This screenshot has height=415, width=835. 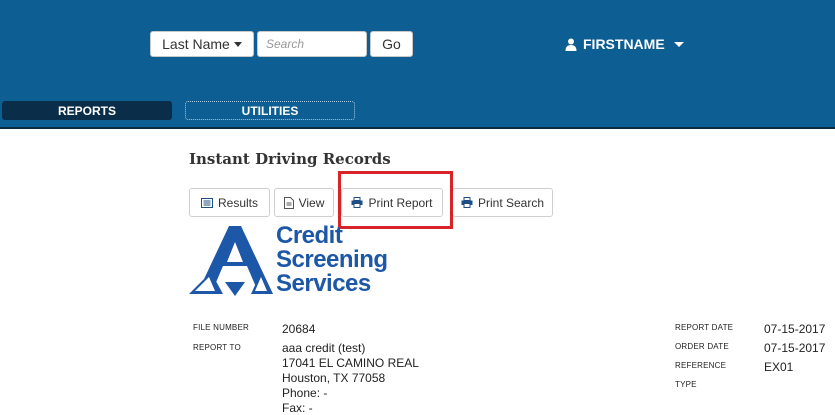 I want to click on report-date-label: REPORT DATE, so click(x=704, y=327).